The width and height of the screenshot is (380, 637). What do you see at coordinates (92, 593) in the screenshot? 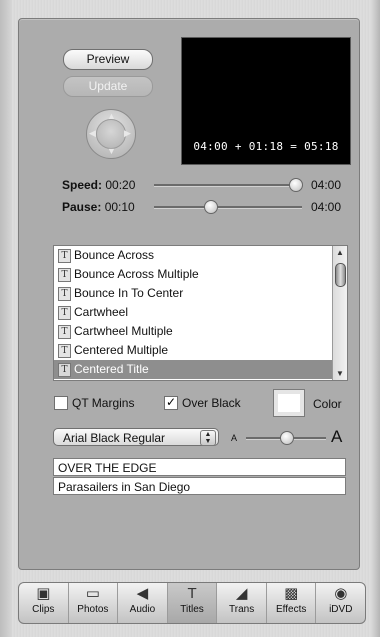
I see `photos-icon: ▭` at bounding box center [92, 593].